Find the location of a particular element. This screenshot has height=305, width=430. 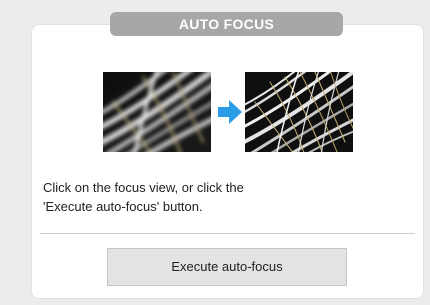

feather-sharp-graphic is located at coordinates (299, 112).